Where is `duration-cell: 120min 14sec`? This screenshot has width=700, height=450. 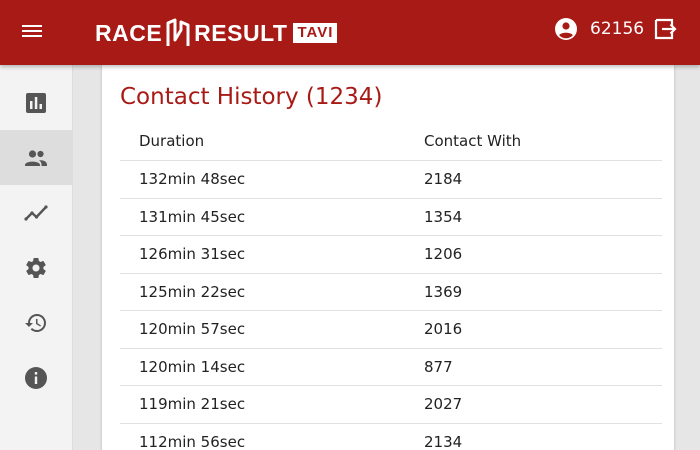 duration-cell: 120min 14sec is located at coordinates (192, 366).